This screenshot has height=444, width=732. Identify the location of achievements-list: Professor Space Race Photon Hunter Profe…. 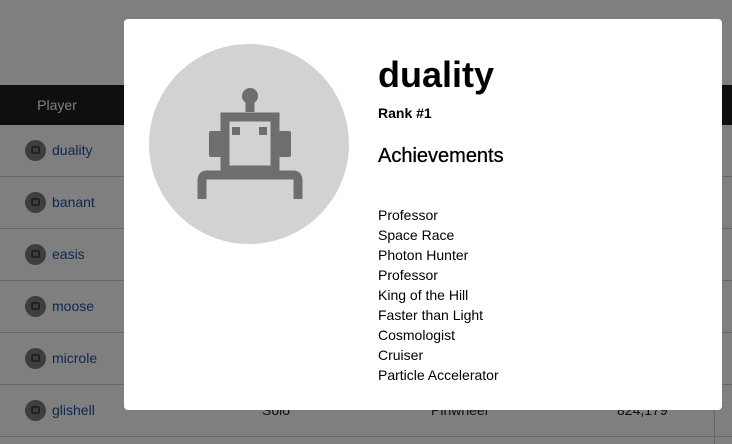
(438, 295).